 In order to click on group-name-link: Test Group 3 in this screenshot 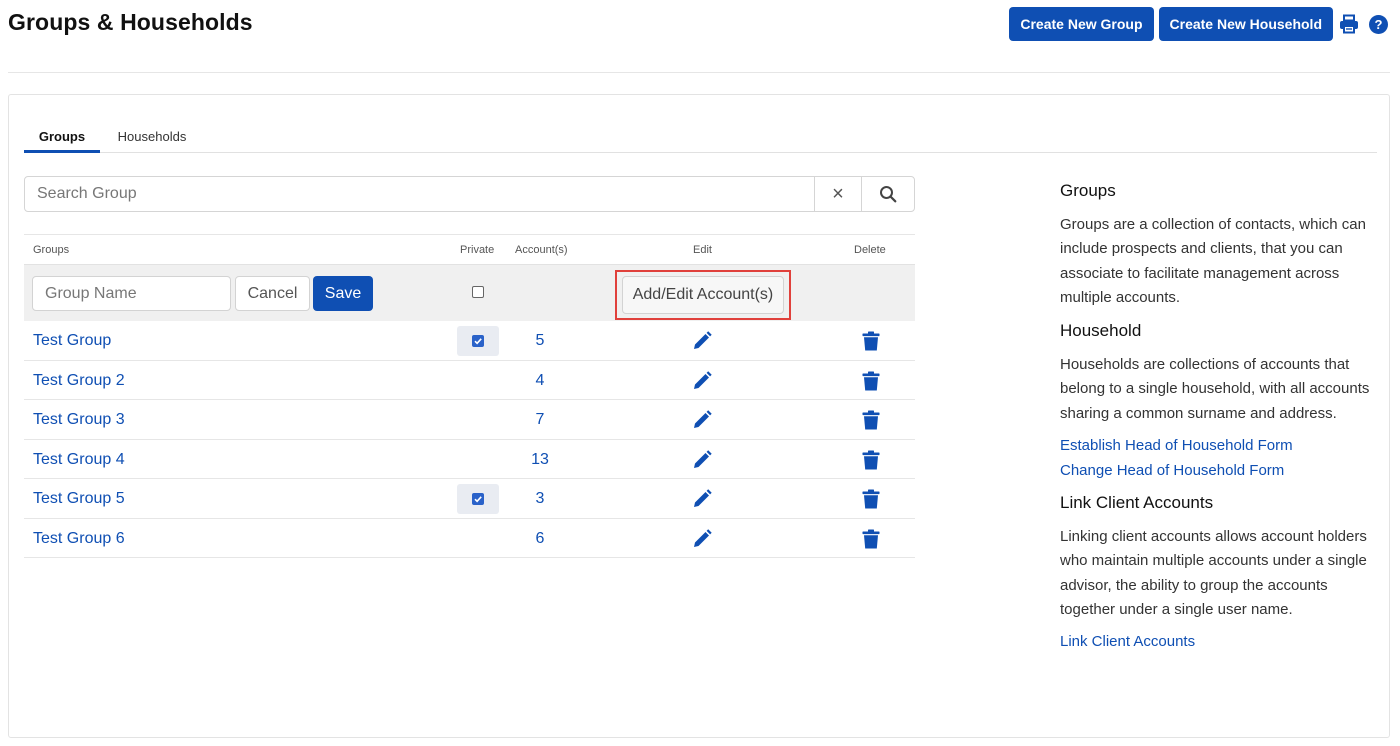, I will do `click(79, 420)`.